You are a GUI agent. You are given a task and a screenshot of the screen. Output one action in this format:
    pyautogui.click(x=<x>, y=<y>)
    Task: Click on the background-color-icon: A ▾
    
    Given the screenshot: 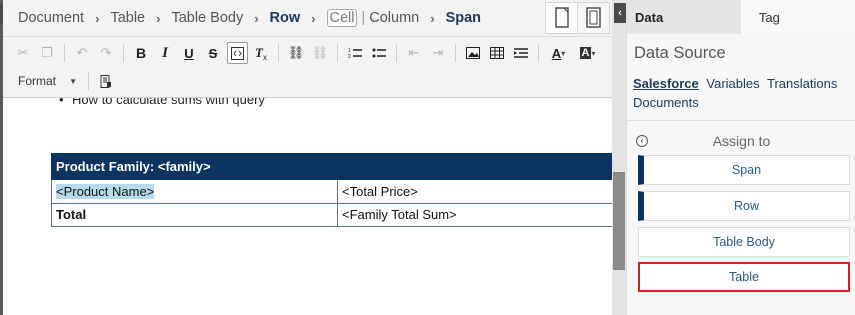 What is the action you would take?
    pyautogui.click(x=588, y=53)
    